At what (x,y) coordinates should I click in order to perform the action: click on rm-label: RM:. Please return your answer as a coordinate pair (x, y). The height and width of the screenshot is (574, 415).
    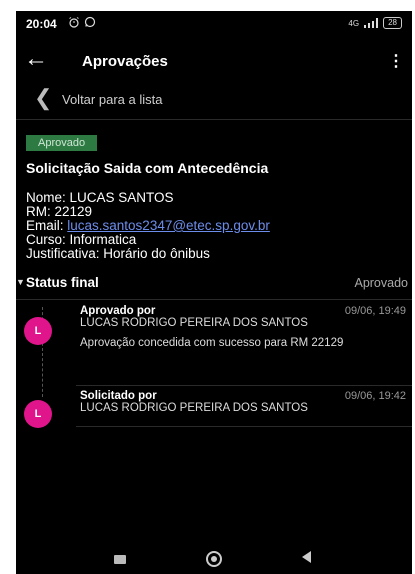
    Looking at the image, I should click on (40, 211).